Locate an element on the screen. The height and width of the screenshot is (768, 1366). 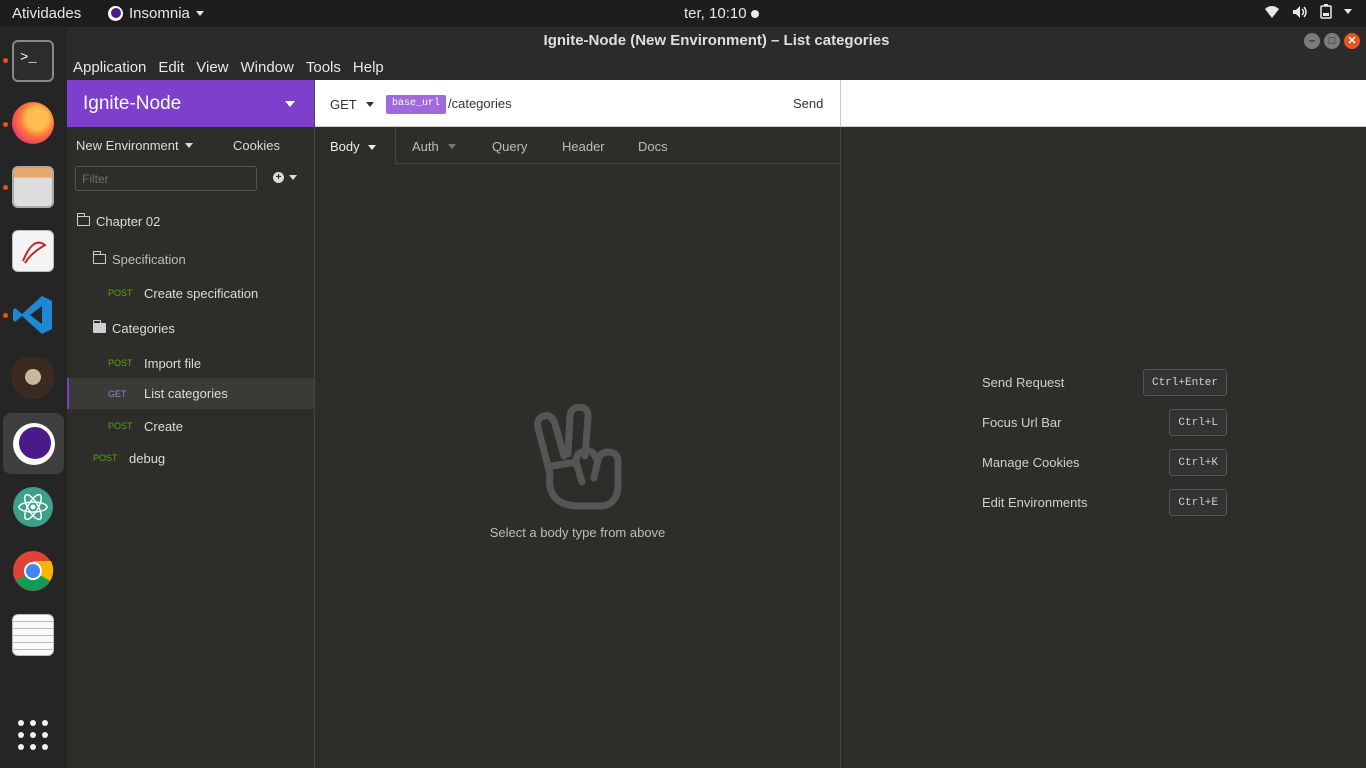
shortcut-label: Edit Environments is located at coordinates (1035, 502).